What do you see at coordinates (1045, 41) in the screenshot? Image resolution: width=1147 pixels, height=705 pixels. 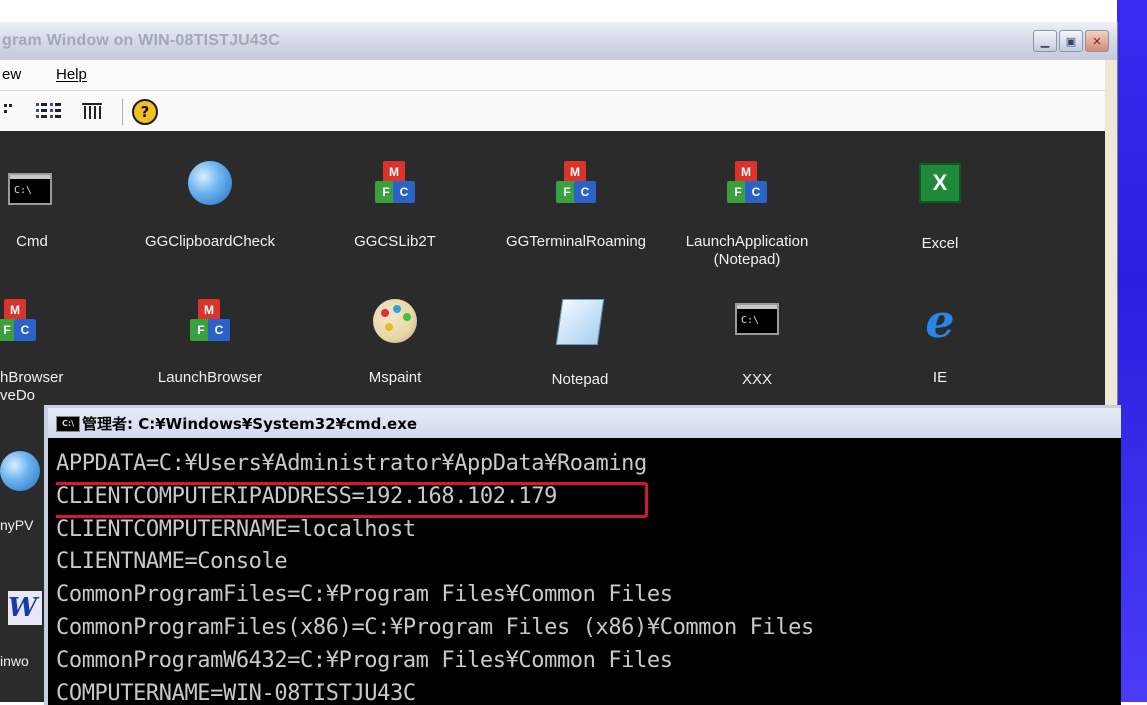 I see `minimize-button: ▁` at bounding box center [1045, 41].